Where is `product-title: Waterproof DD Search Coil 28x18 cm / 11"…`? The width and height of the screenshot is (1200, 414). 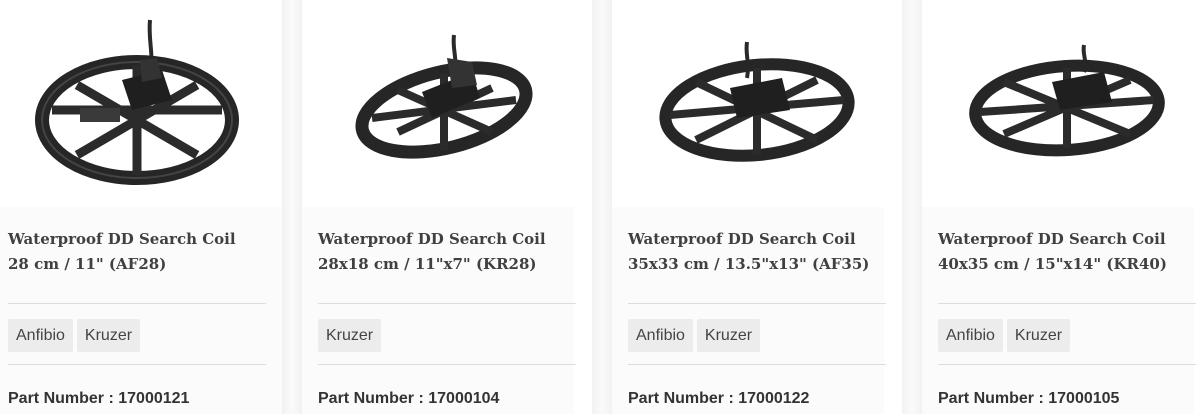 product-title: Waterproof DD Search Coil 28x18 cm / 11"… is located at coordinates (443, 252).